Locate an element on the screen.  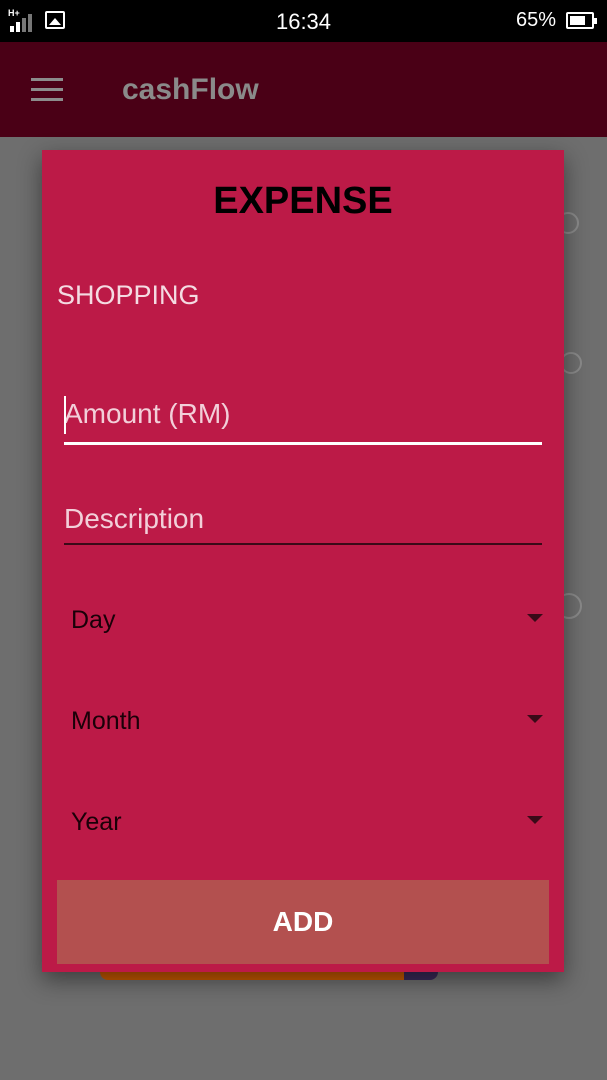
description-placeholder: Description is located at coordinates (134, 518).